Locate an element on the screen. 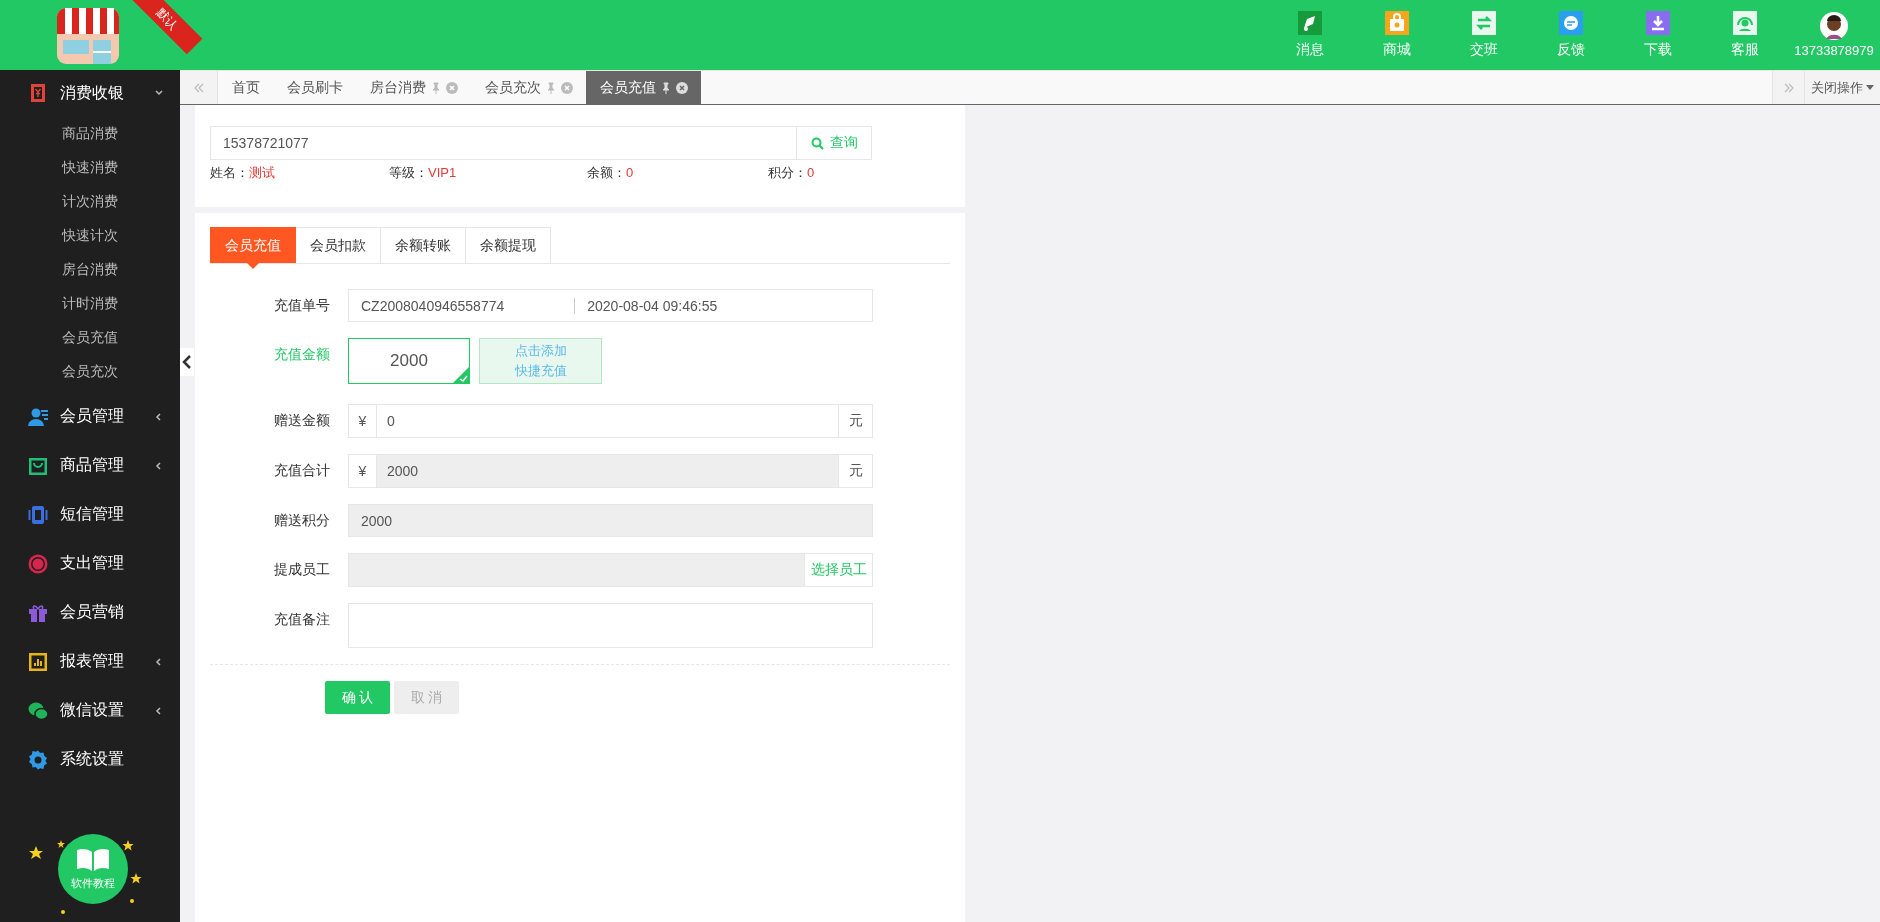 This screenshot has width=1880, height=922. chevron-left-icon is located at coordinates (187, 362).